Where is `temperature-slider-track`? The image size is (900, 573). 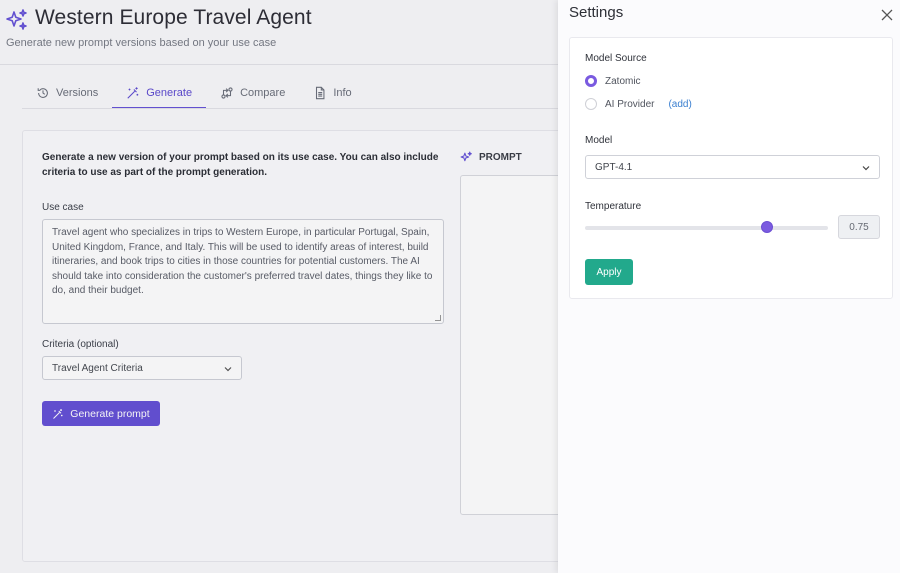
temperature-slider-track is located at coordinates (706, 228).